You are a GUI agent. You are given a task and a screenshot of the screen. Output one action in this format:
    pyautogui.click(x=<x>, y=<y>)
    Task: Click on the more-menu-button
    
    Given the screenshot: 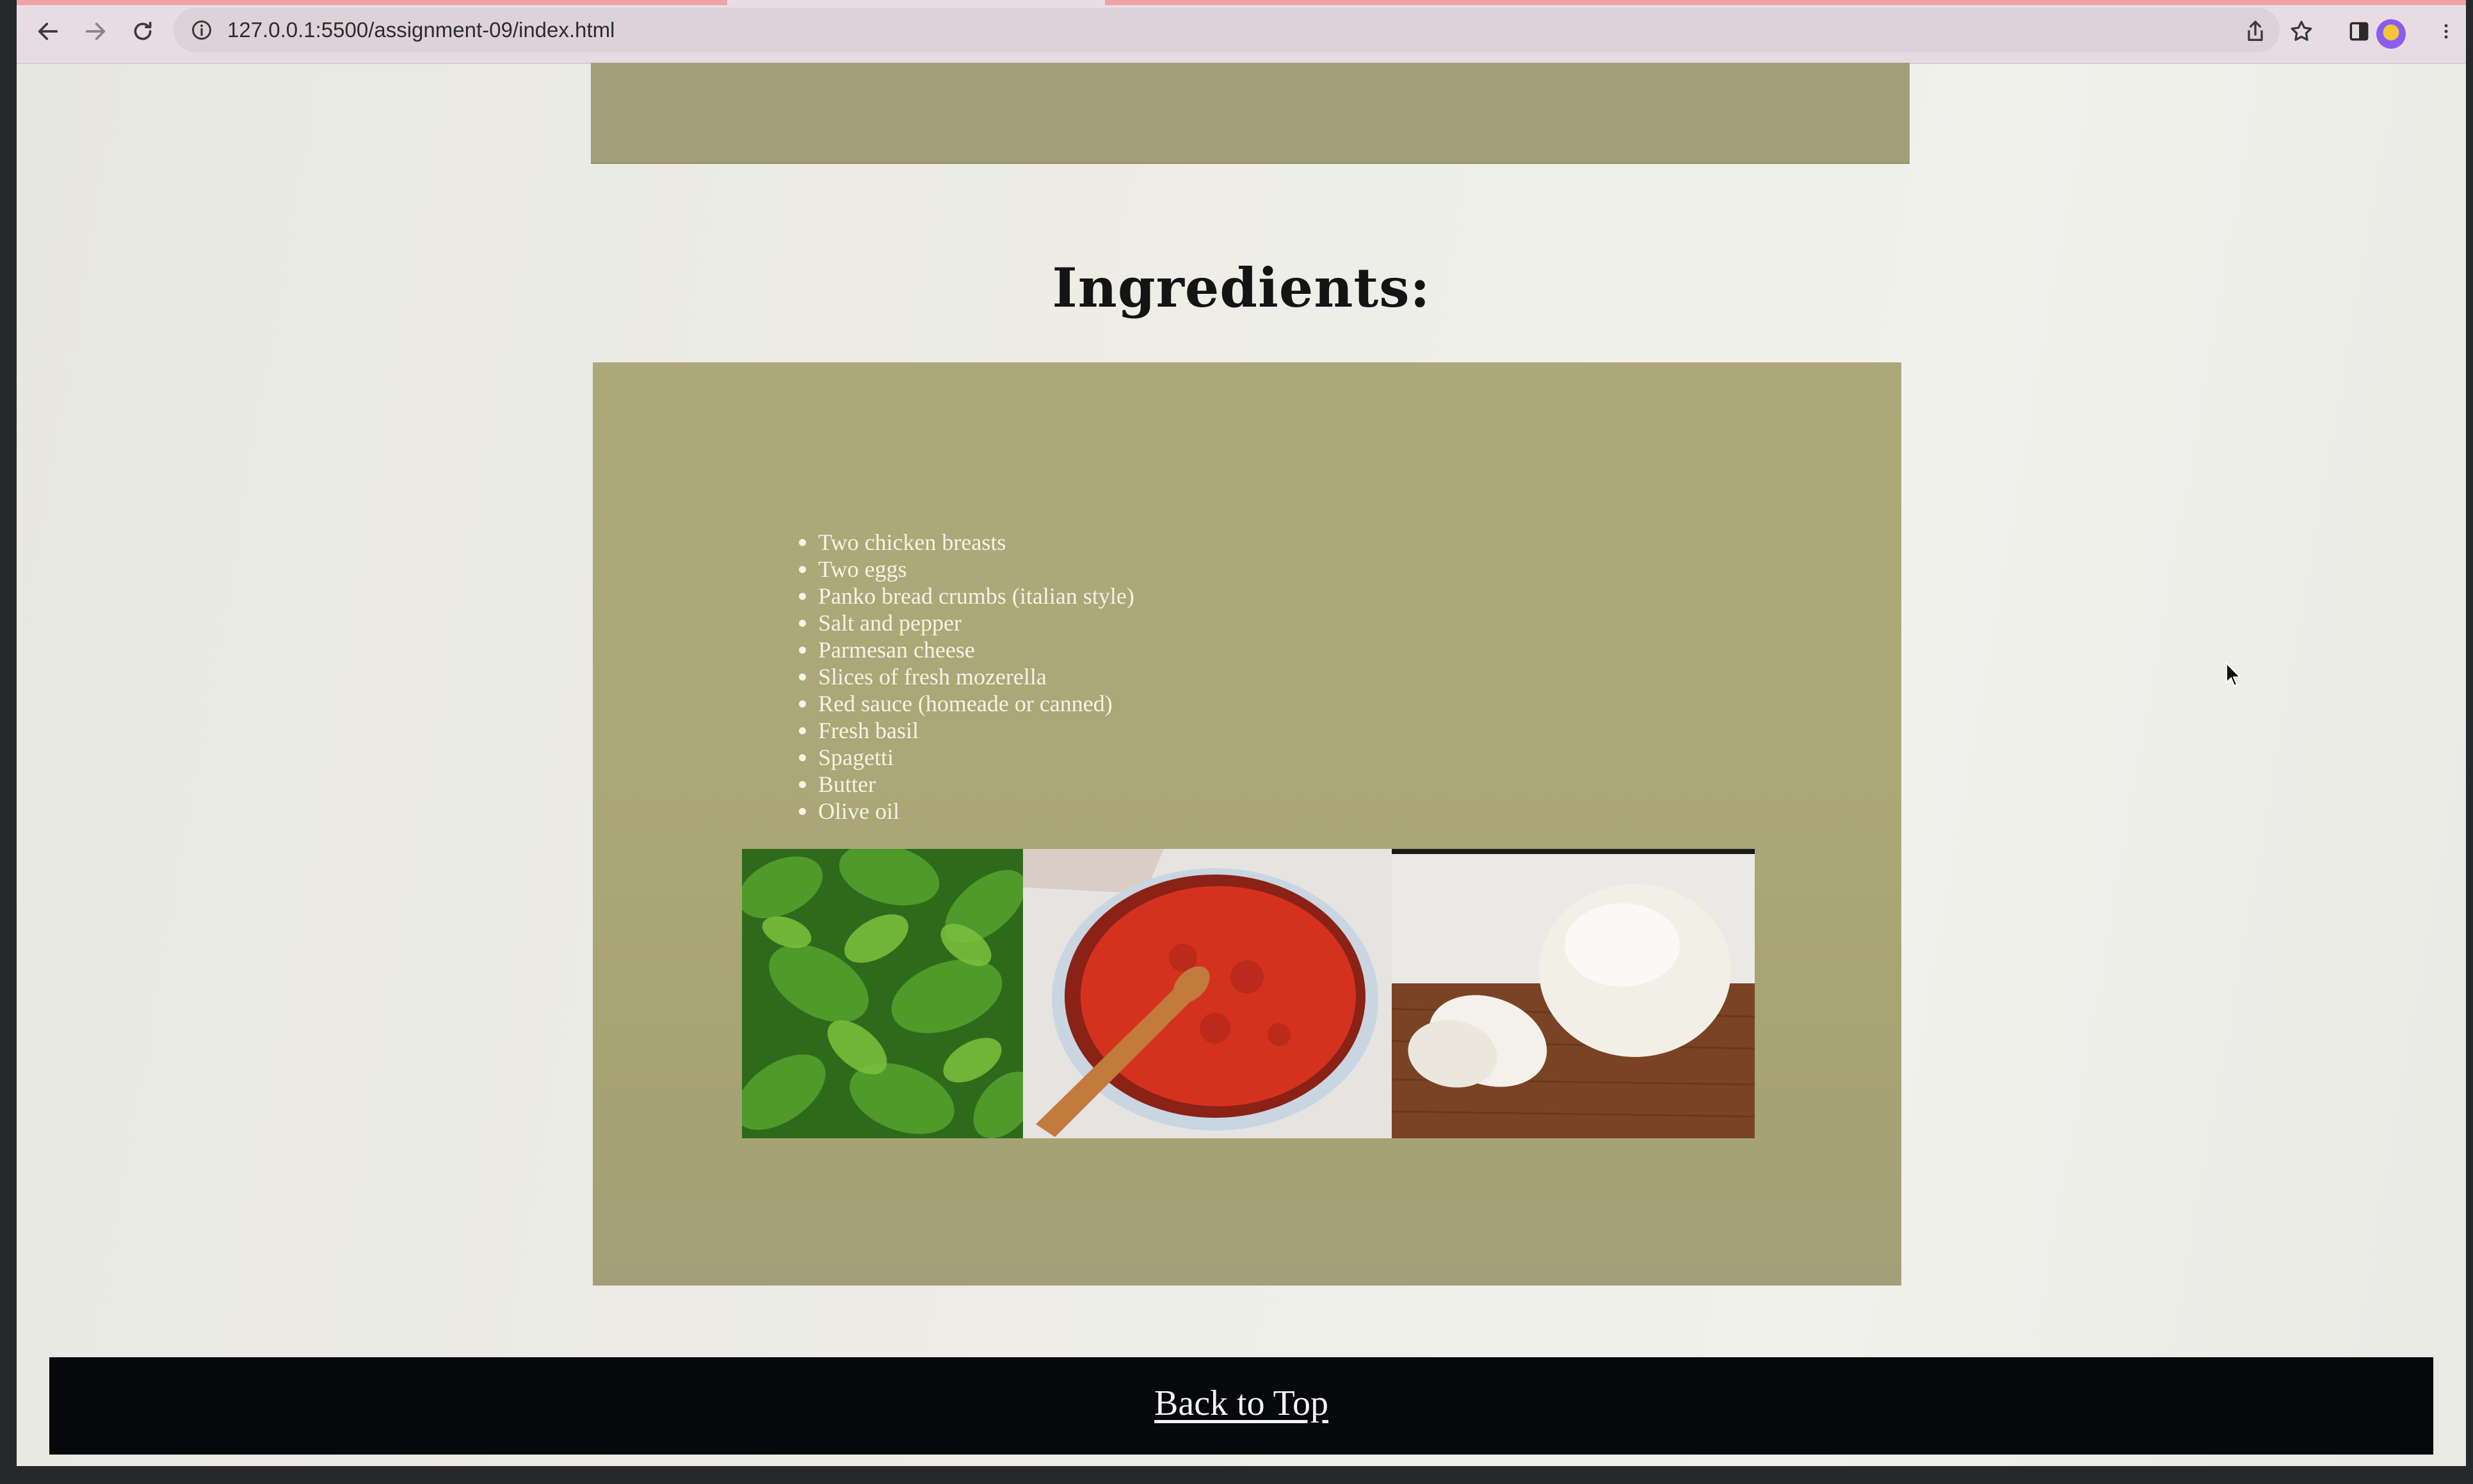 What is the action you would take?
    pyautogui.click(x=2446, y=32)
    